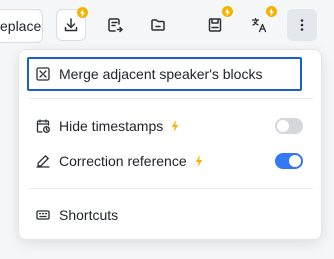  I want to click on save-button, so click(216, 23).